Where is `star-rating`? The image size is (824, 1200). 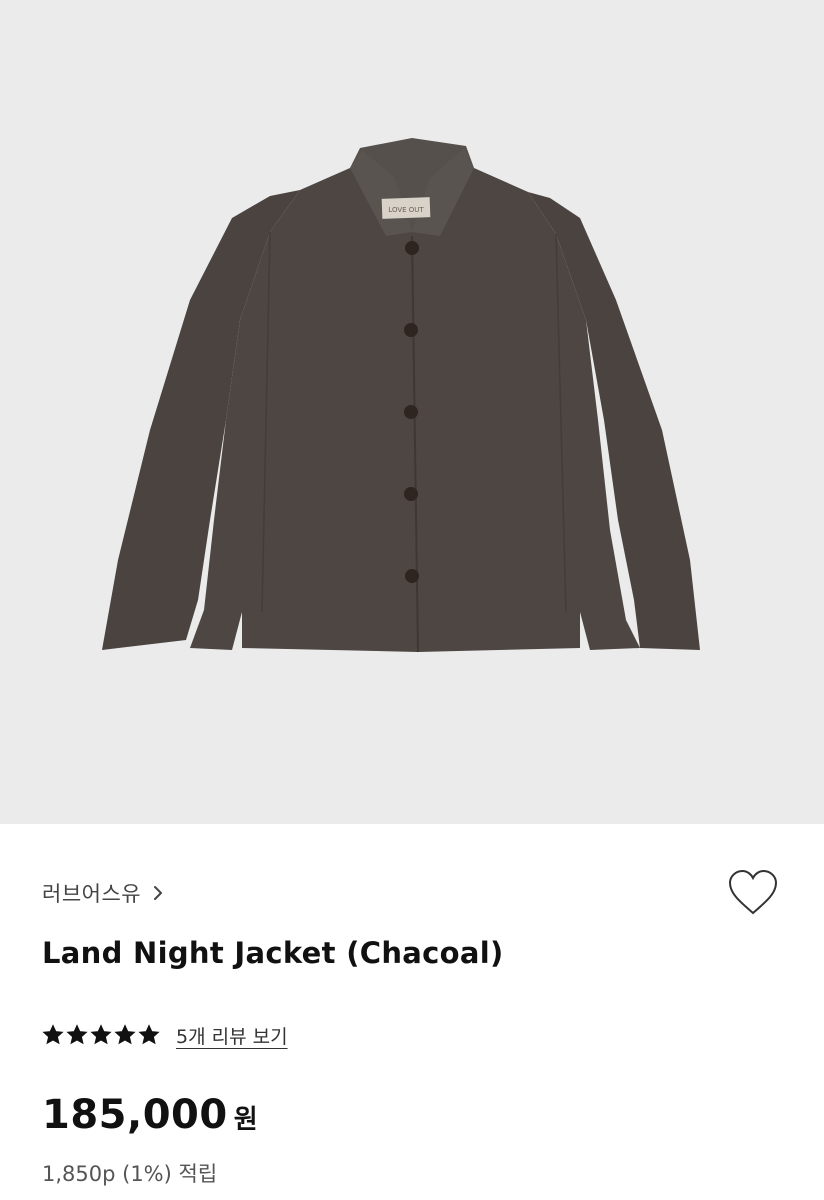
star-rating is located at coordinates (101, 1035).